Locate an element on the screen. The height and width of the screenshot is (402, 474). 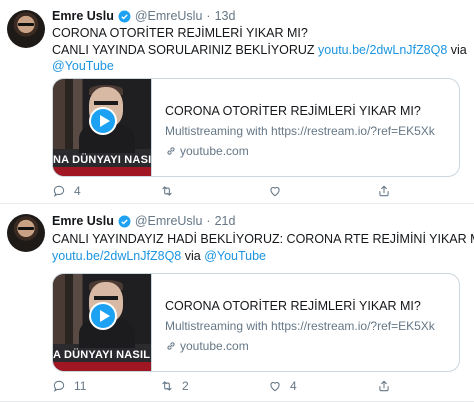
video-thumbnail: NA DÜNYAYI NASIL ETKİL is located at coordinates (102, 127).